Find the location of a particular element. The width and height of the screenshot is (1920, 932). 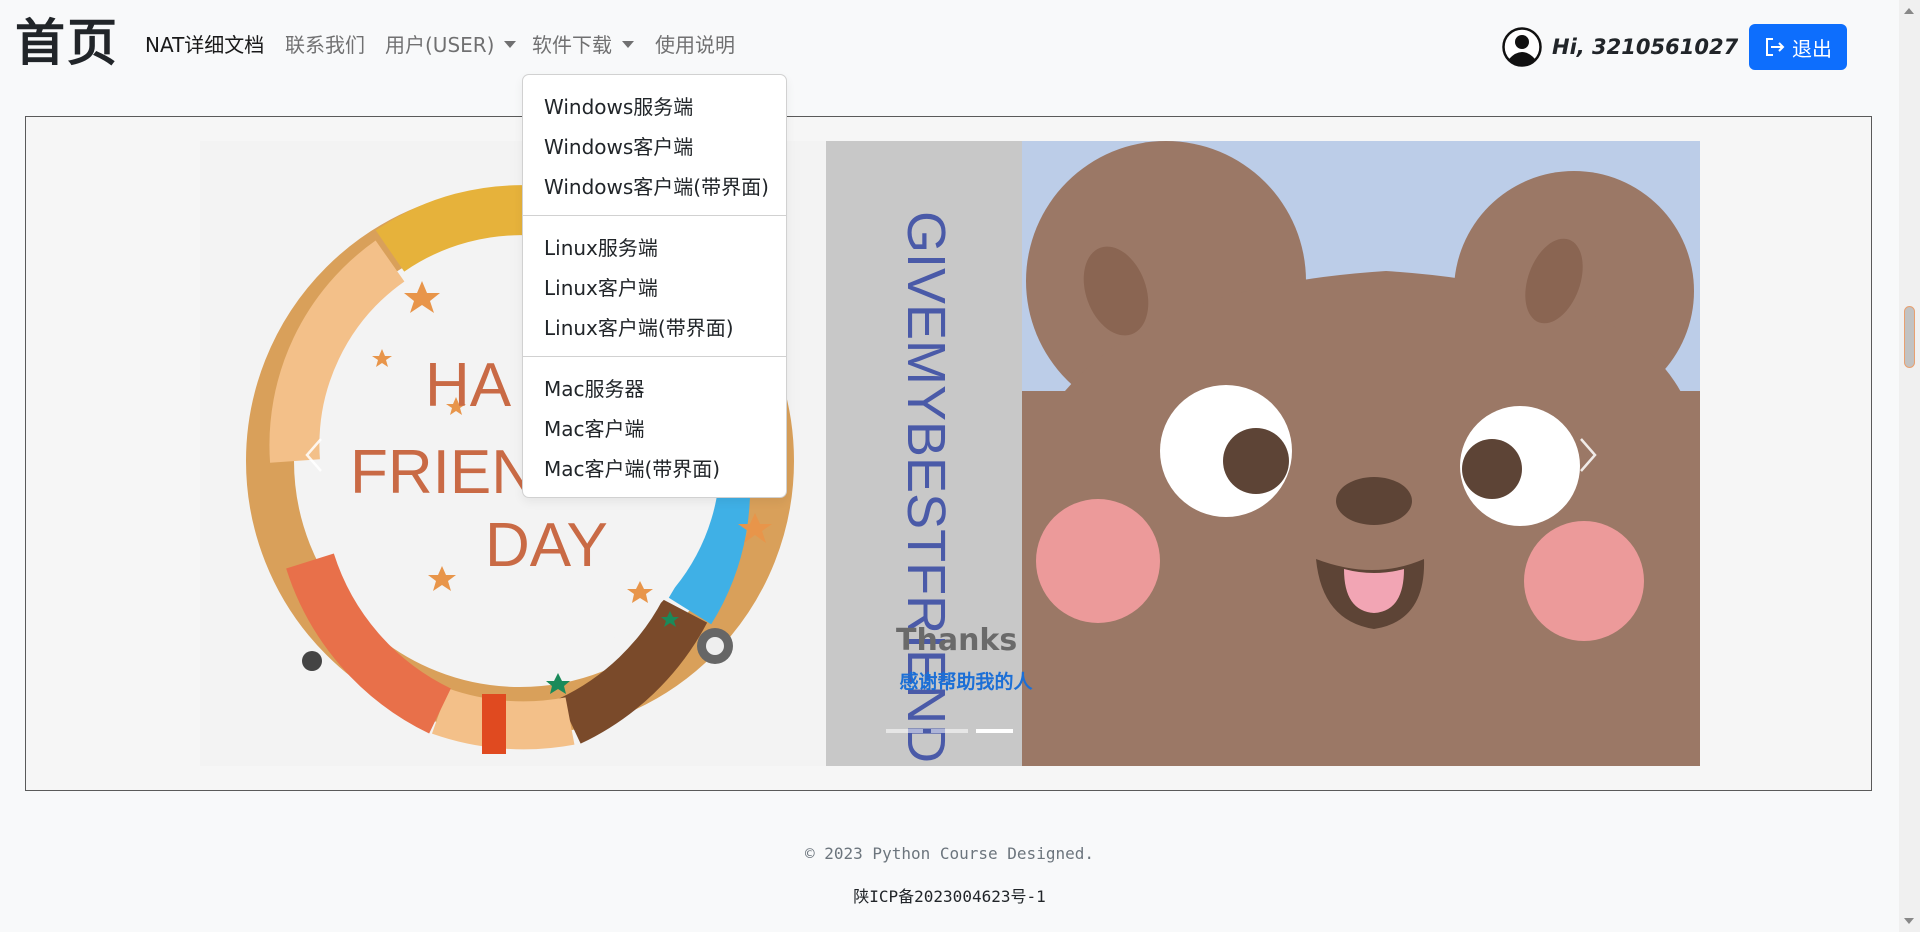

friendship-text-line3: DAY is located at coordinates (546, 545).